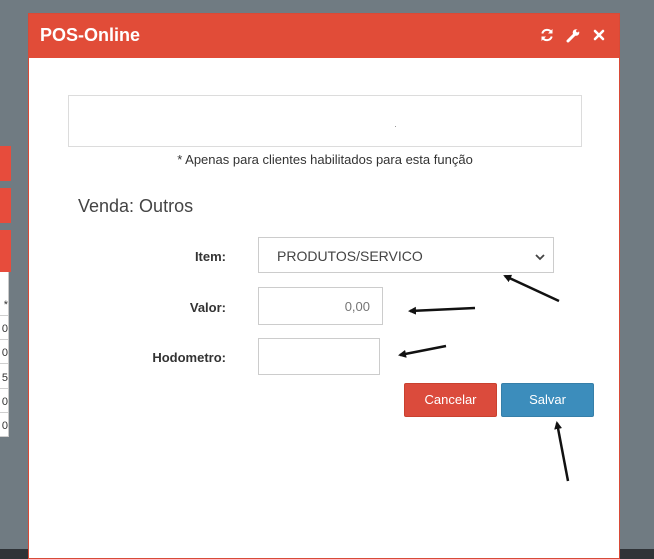  What do you see at coordinates (484, 378) in the screenshot?
I see `annotation-arrows` at bounding box center [484, 378].